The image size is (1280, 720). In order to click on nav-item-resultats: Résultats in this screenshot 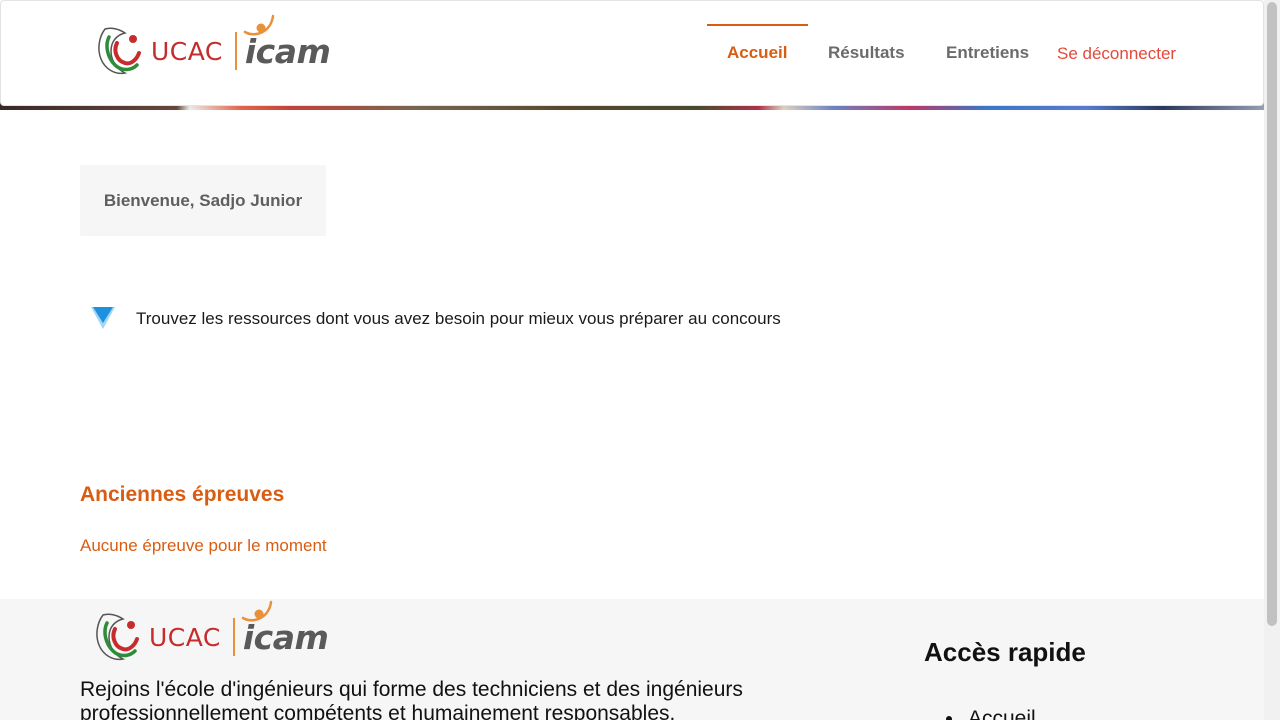, I will do `click(866, 53)`.